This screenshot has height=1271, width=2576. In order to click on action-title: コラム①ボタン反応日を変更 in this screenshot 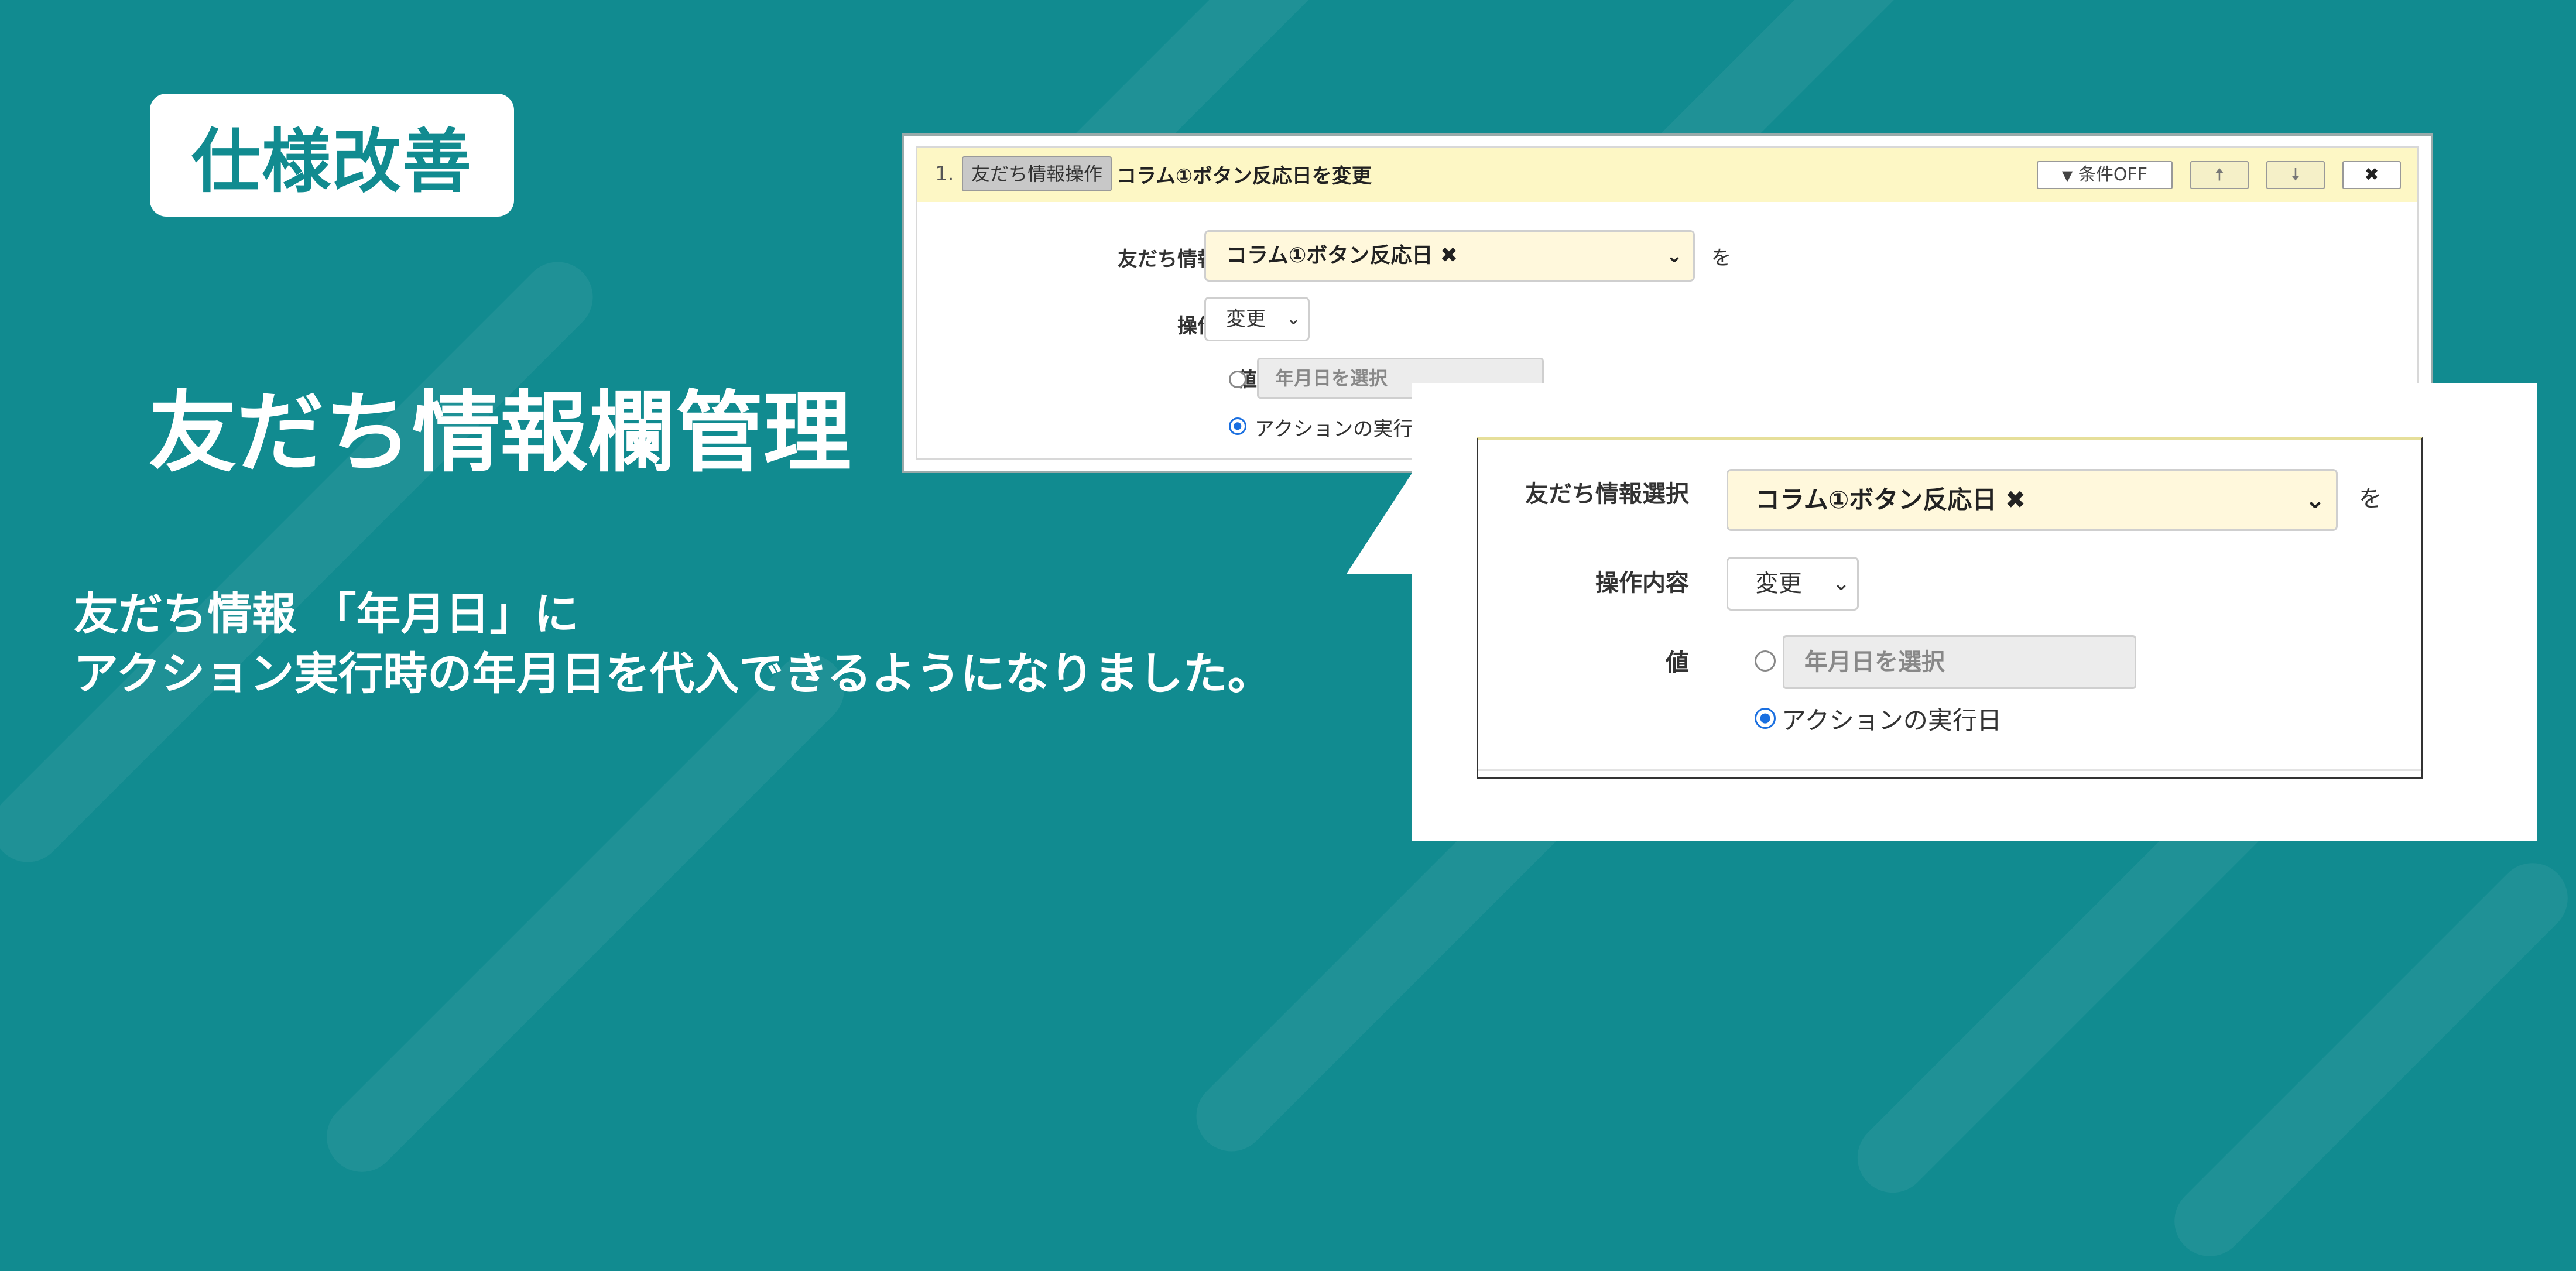, I will do `click(1244, 176)`.